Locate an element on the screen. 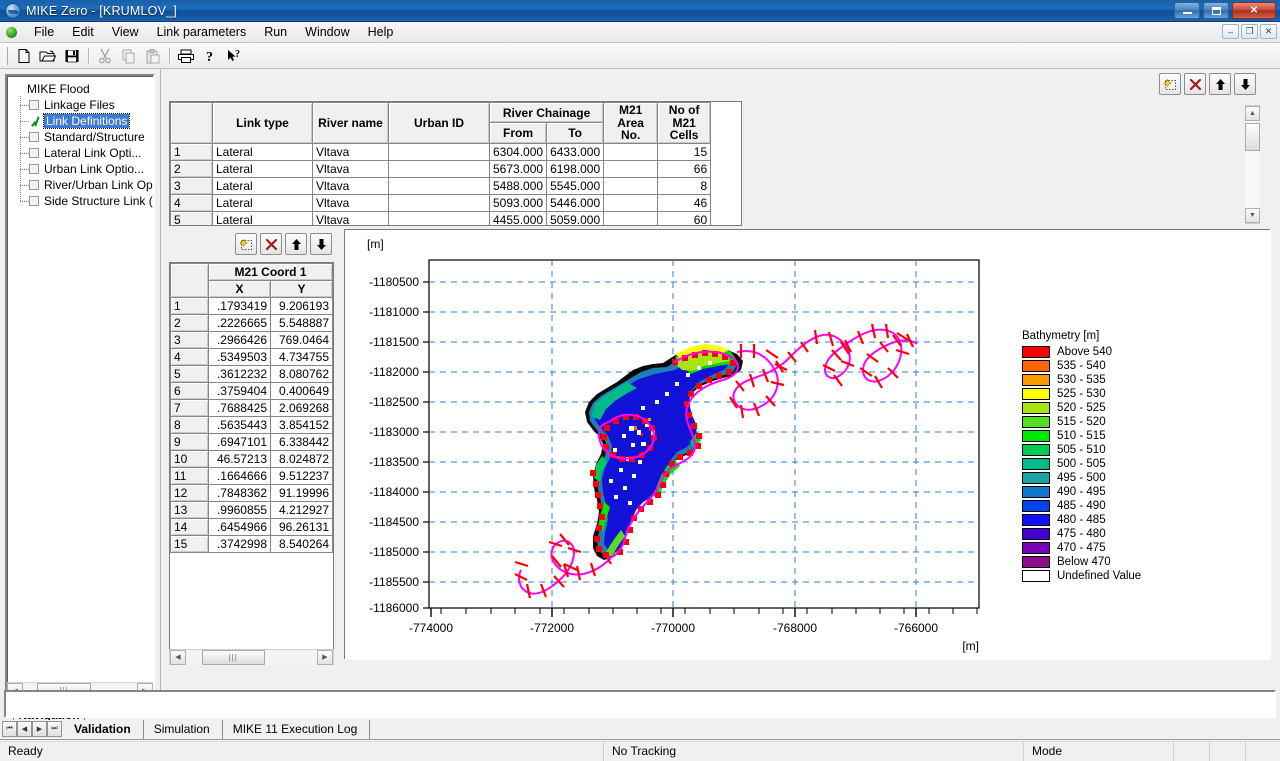  cell-x: .2966426 is located at coordinates (239, 340).